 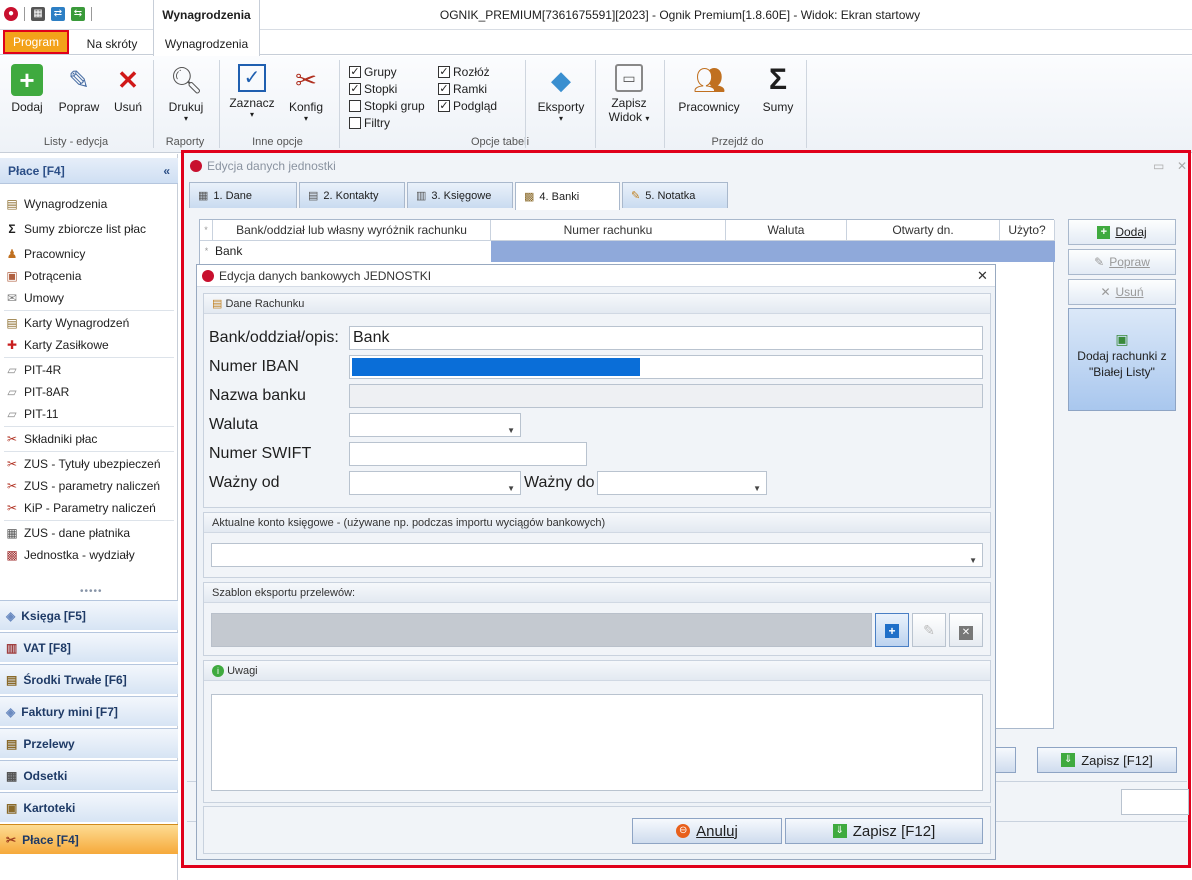 I want to click on delete-account-button: ✕ Usuń, so click(x=1122, y=292).